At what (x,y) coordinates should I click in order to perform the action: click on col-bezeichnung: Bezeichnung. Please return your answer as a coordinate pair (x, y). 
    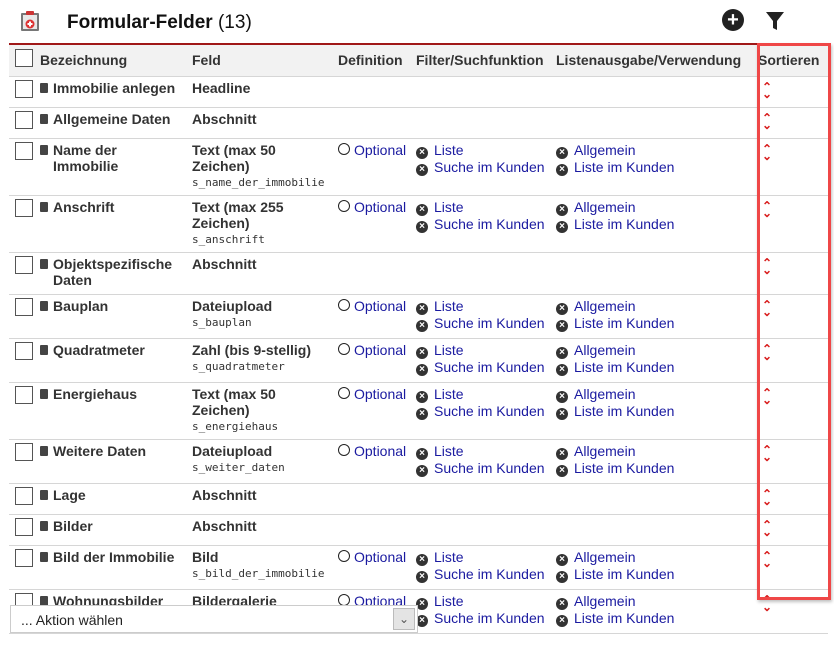
    Looking at the image, I should click on (113, 60).